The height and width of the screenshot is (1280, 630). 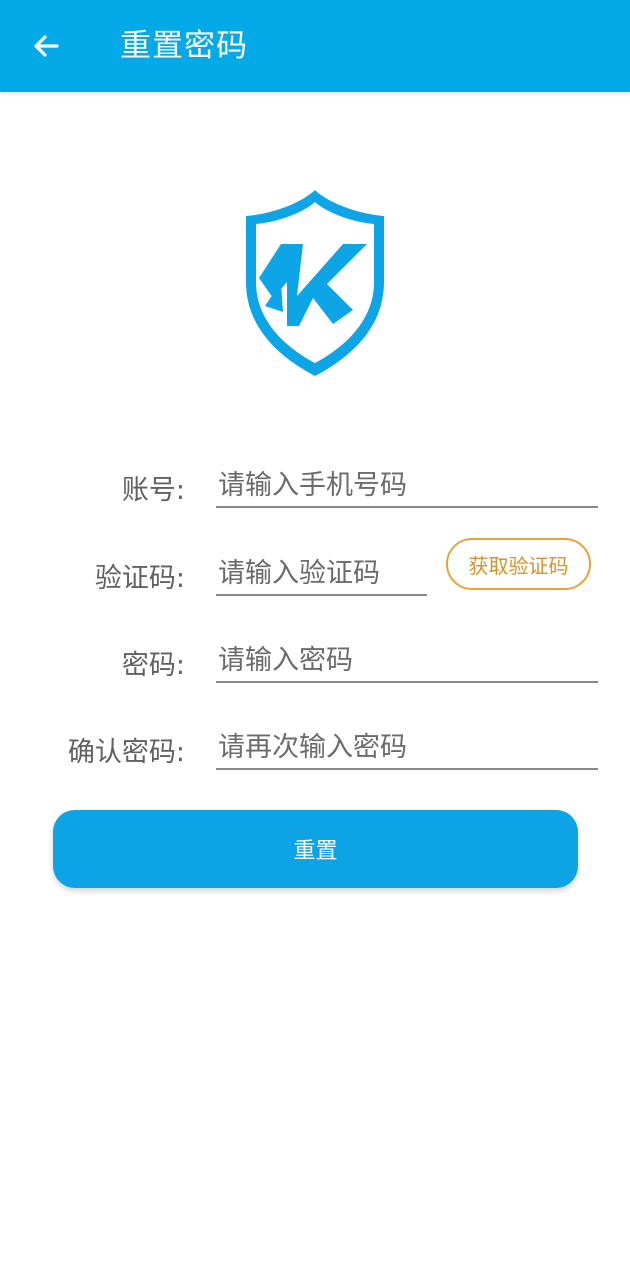 I want to click on arrow-left-icon, so click(x=46, y=46).